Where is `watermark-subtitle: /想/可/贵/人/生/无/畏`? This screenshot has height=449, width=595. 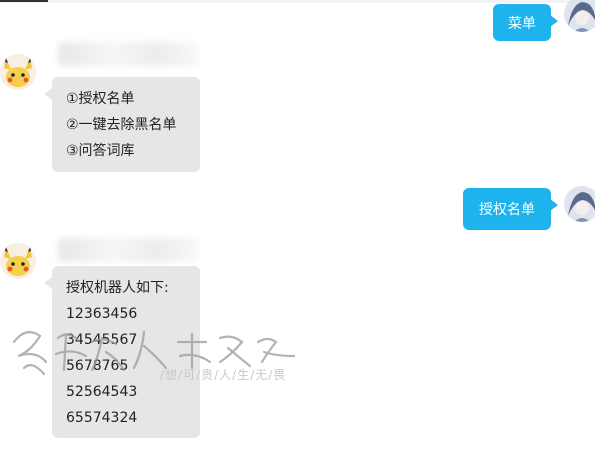
watermark-subtitle: /想/可/贵/人/生/无/畏 is located at coordinates (223, 375).